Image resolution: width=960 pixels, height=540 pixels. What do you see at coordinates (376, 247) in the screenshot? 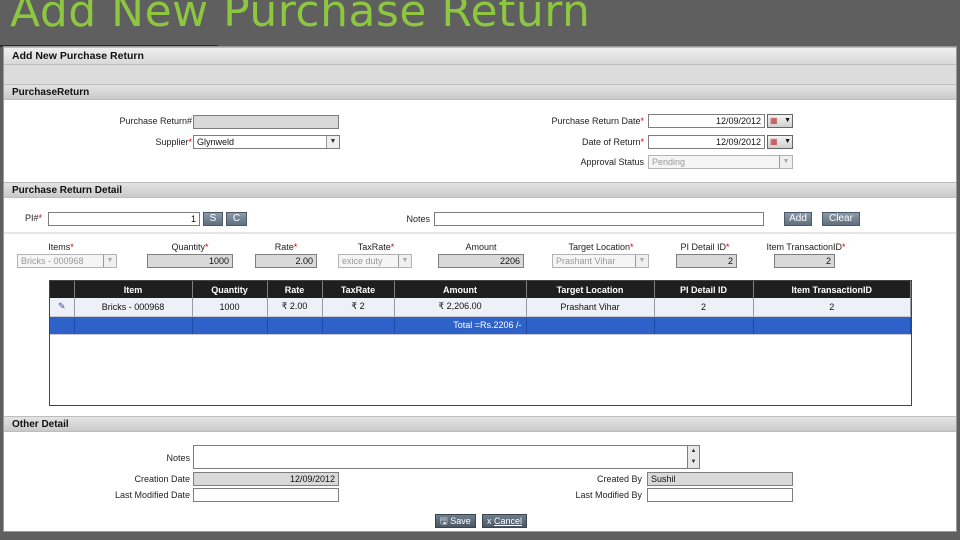
I see `taxrate-label: TaxRate*` at bounding box center [376, 247].